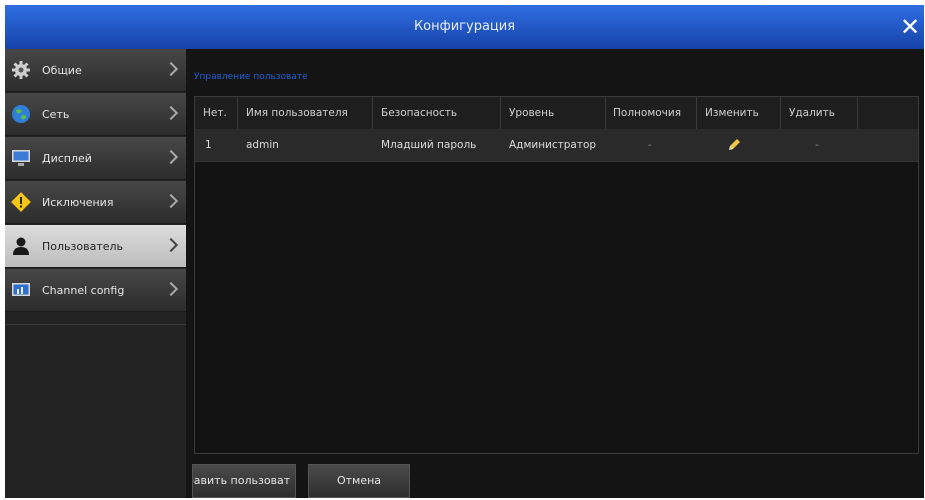 The image size is (925, 500). I want to click on sidebar-item-label: Пользователь, so click(83, 246).